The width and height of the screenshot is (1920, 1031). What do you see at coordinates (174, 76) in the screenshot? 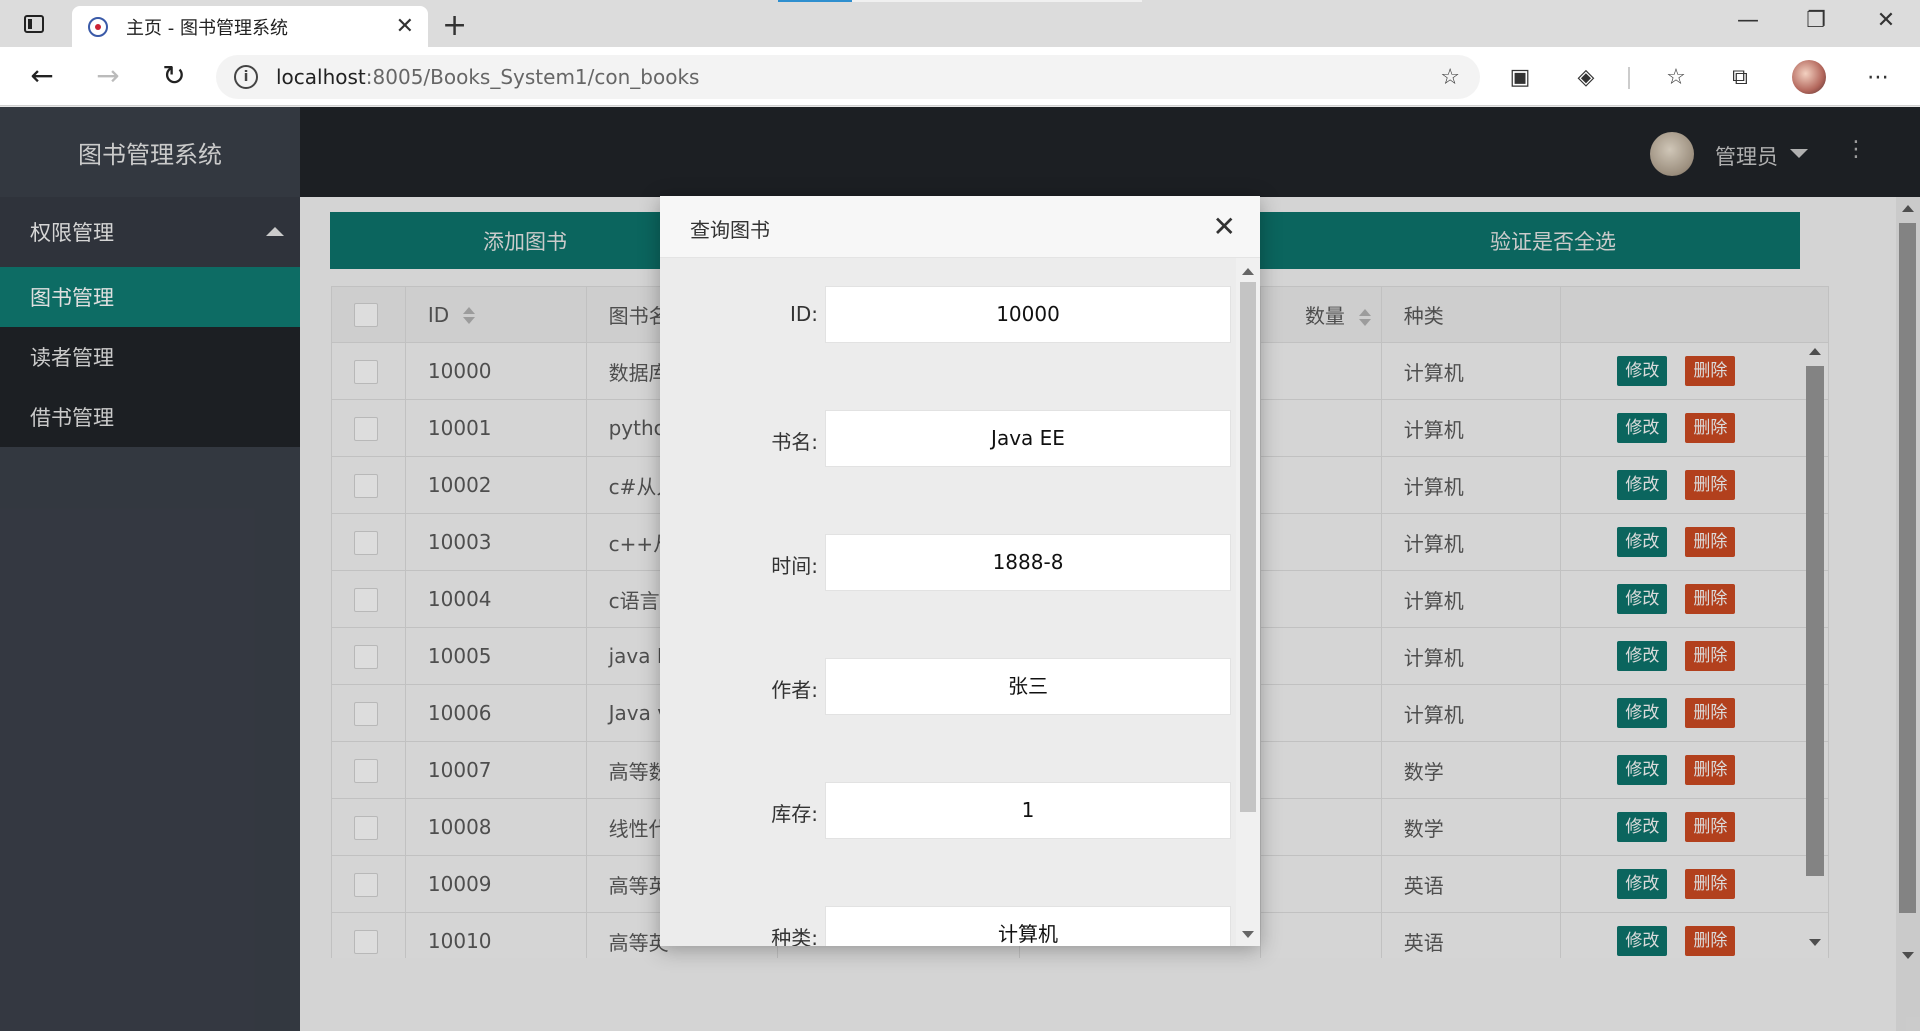
I see `refresh-icon: ↻` at bounding box center [174, 76].